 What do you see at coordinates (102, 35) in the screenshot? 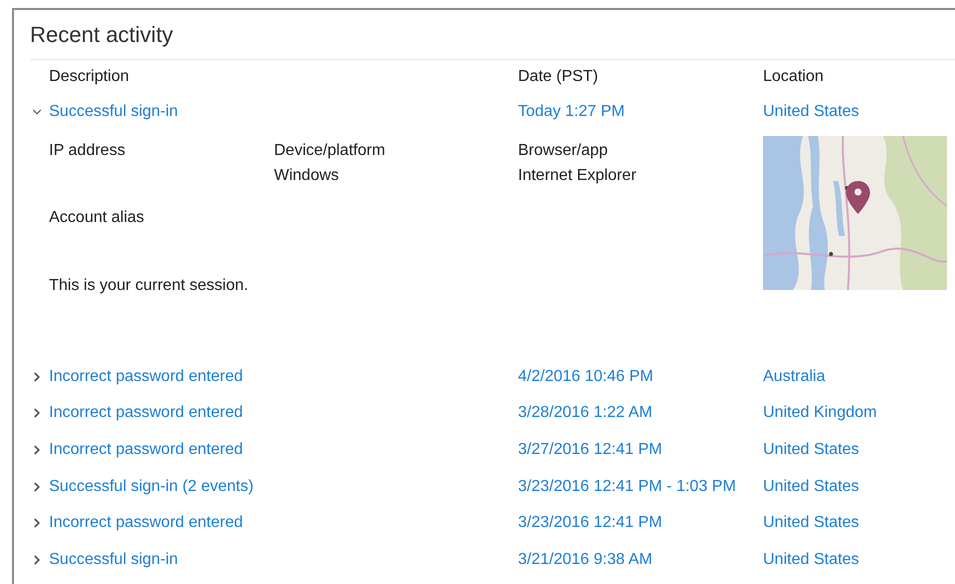
I see `panel-title: Recent activity` at bounding box center [102, 35].